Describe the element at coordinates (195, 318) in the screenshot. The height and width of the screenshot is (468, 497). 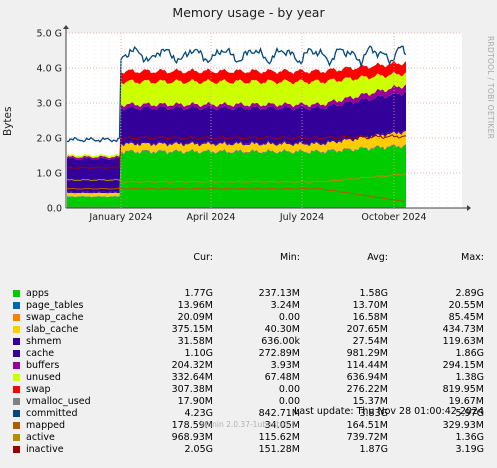
I see `legend-cur: 20.09M` at that location.